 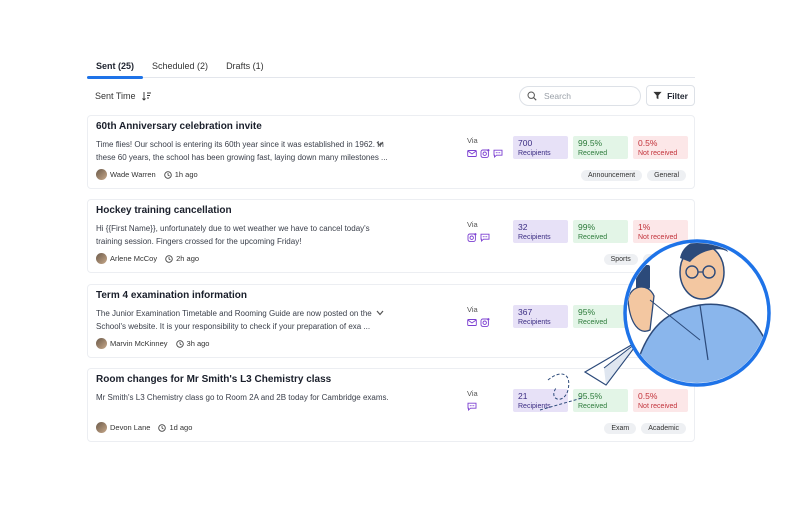 What do you see at coordinates (523, 396) in the screenshot?
I see `recipients-count: 21` at bounding box center [523, 396].